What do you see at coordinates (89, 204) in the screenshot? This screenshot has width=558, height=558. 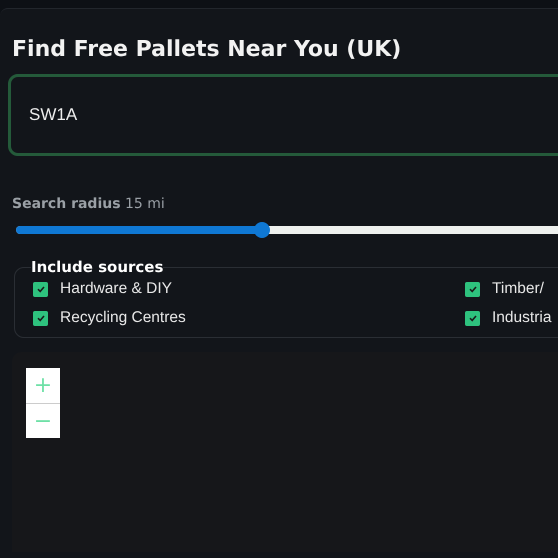 I see `radius-label: Search radius 15 mi` at bounding box center [89, 204].